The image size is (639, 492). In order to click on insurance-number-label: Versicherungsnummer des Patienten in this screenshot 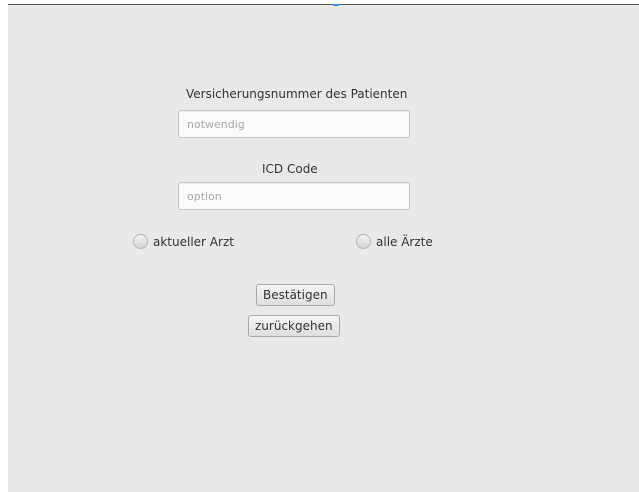, I will do `click(297, 94)`.